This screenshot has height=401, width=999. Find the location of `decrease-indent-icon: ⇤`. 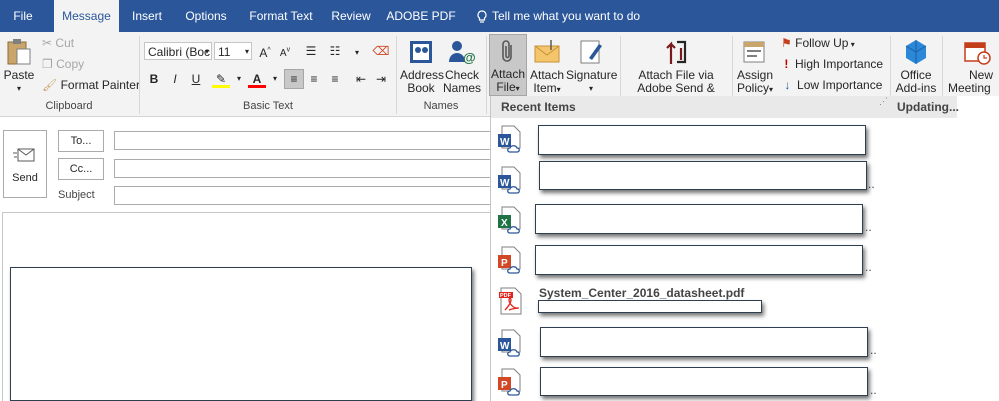

decrease-indent-icon: ⇤ is located at coordinates (361, 79).